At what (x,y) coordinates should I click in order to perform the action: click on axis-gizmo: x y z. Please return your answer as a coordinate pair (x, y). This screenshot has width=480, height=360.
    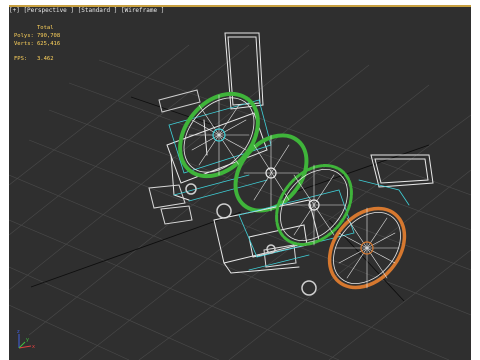
    Looking at the image, I should click on (26, 339).